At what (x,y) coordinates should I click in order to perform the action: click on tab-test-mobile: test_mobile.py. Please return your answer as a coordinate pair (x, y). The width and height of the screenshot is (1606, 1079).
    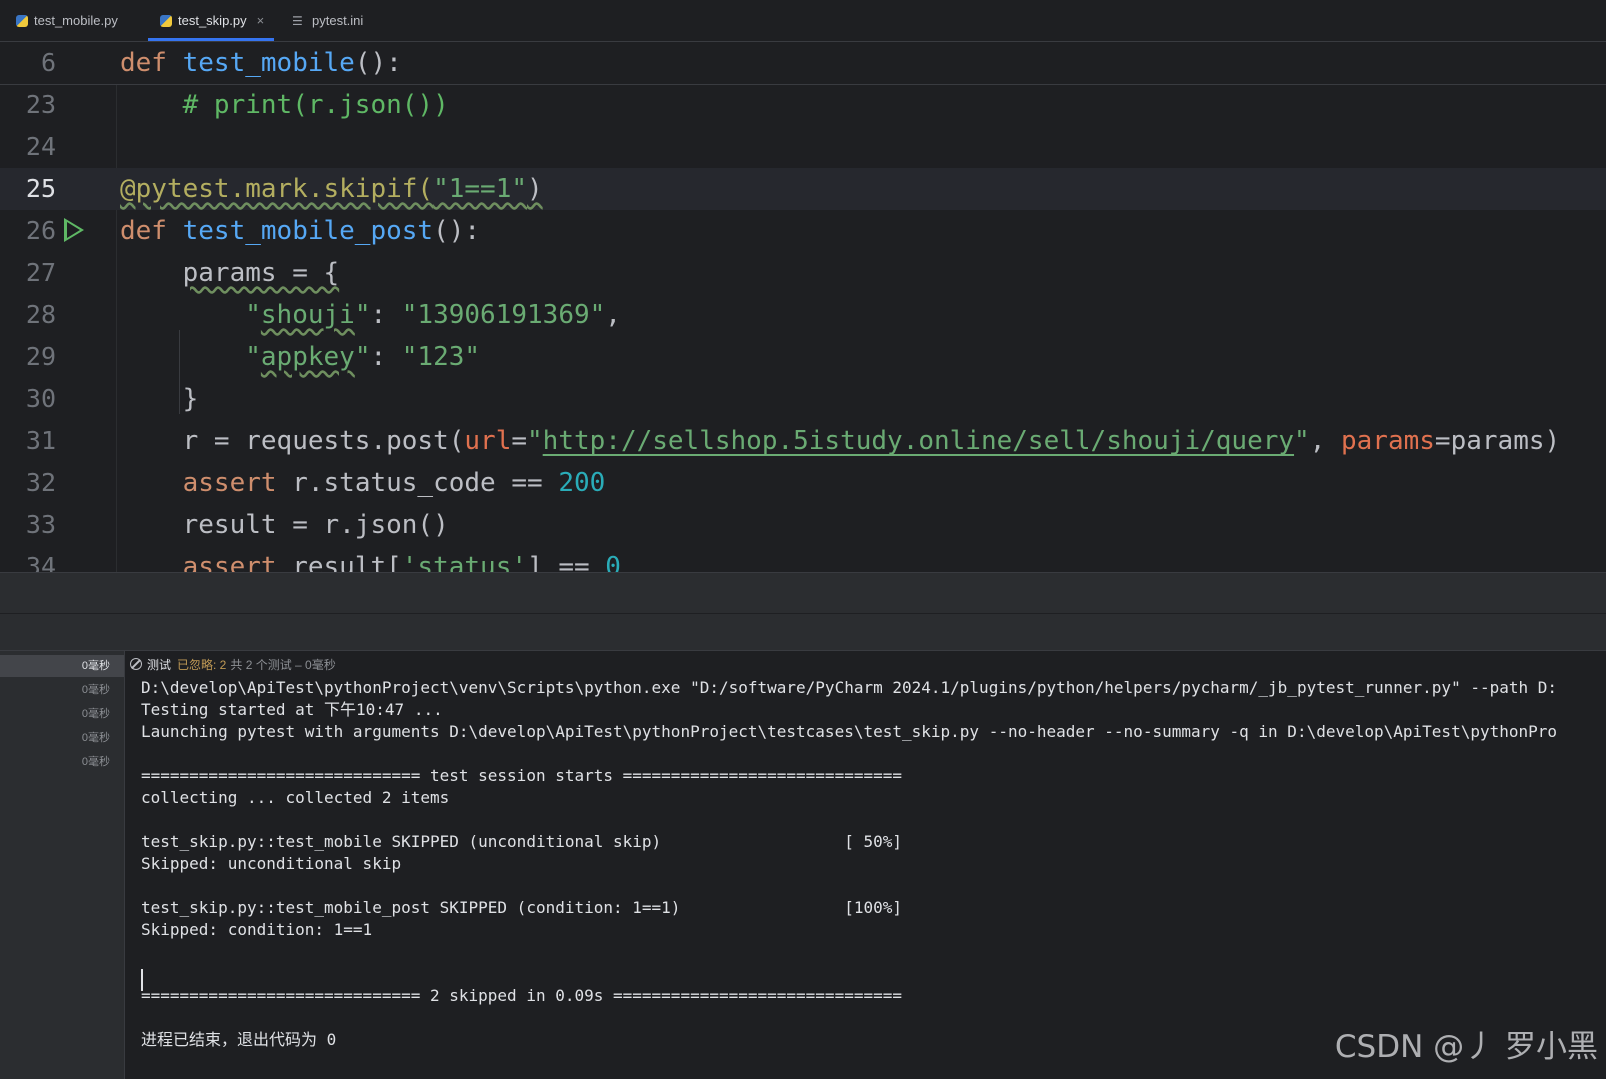
    Looking at the image, I should click on (67, 20).